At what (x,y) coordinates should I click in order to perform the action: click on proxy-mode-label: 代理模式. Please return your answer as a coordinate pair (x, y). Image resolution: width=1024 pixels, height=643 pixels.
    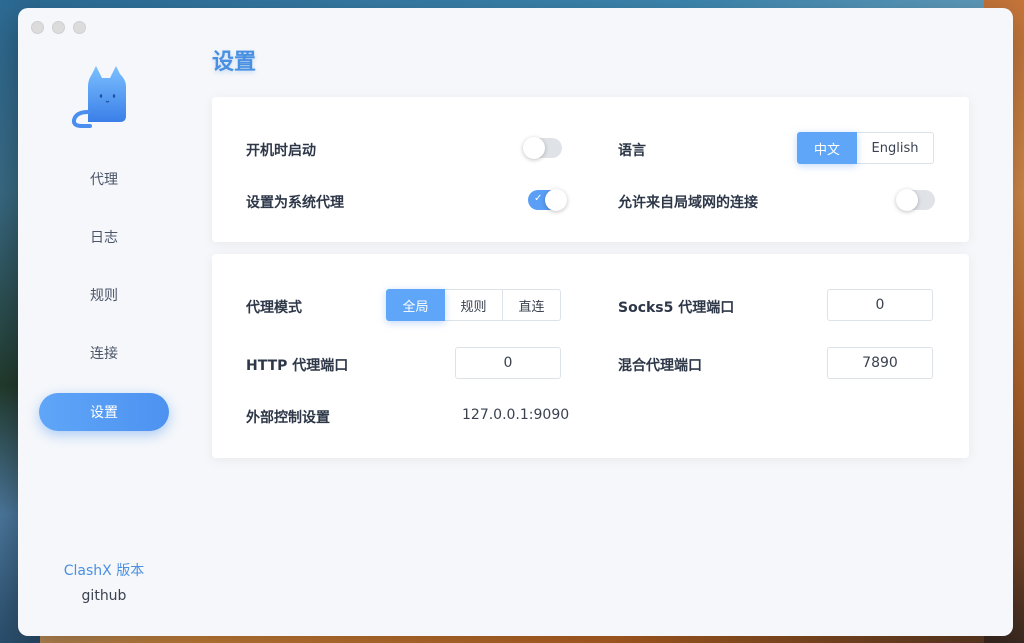
    Looking at the image, I should click on (274, 308).